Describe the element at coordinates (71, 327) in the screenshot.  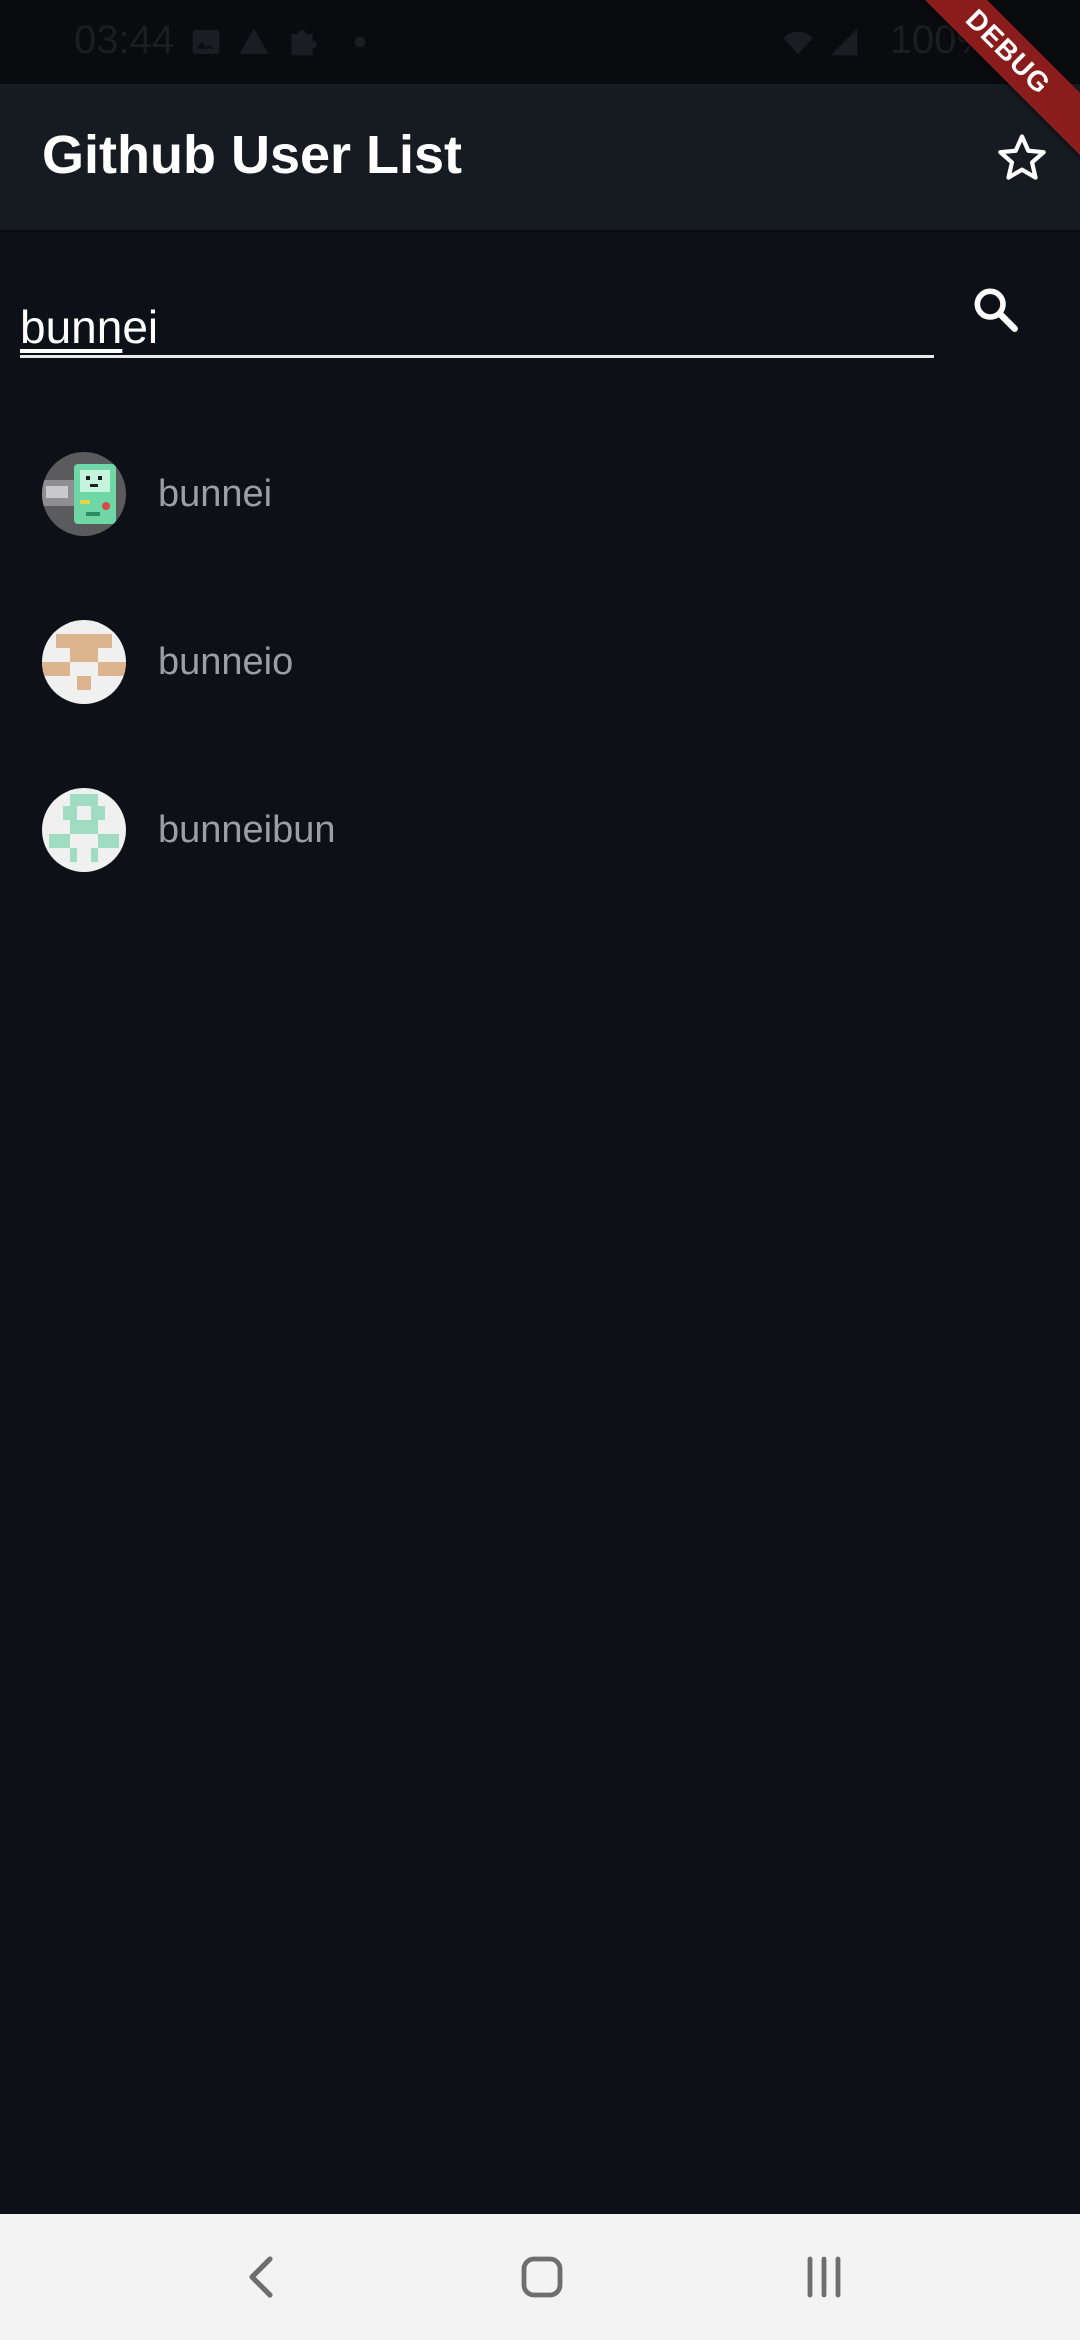
I see `search-input-composing-text: bunn` at that location.